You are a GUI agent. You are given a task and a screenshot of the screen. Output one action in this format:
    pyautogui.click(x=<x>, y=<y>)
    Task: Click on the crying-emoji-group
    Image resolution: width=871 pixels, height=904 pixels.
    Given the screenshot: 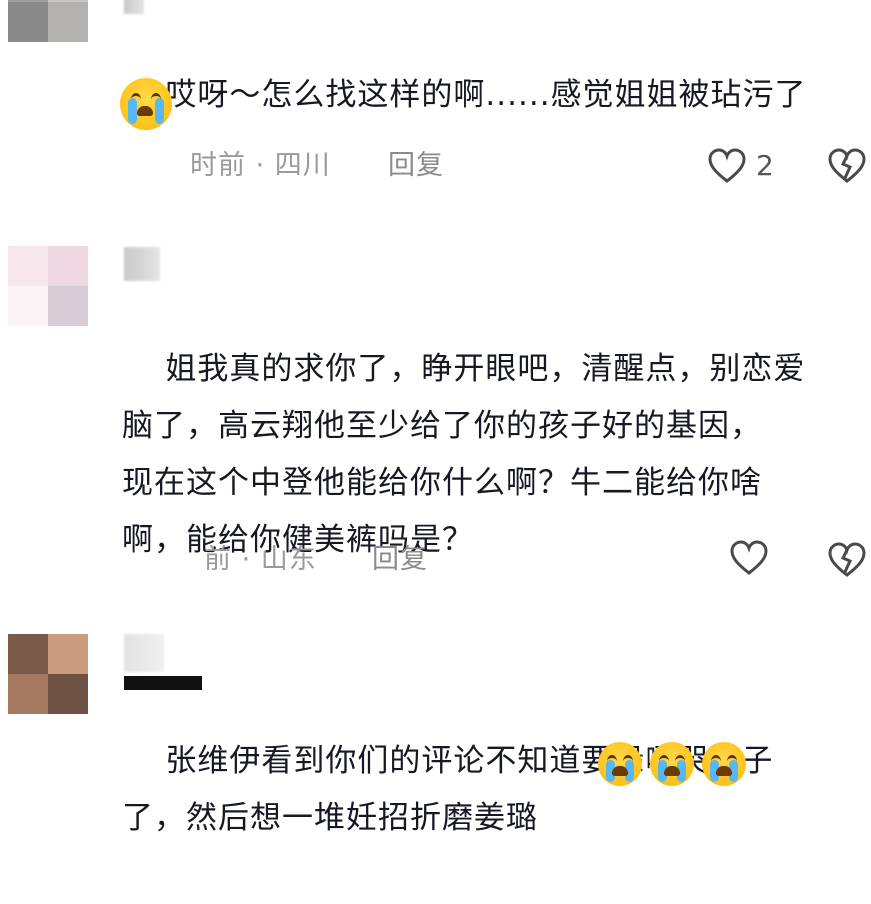 What is the action you would take?
    pyautogui.click(x=672, y=764)
    